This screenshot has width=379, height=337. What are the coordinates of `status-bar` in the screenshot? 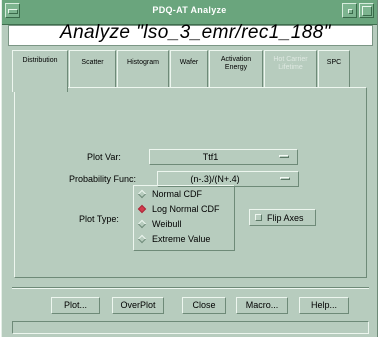 It's located at (190, 327).